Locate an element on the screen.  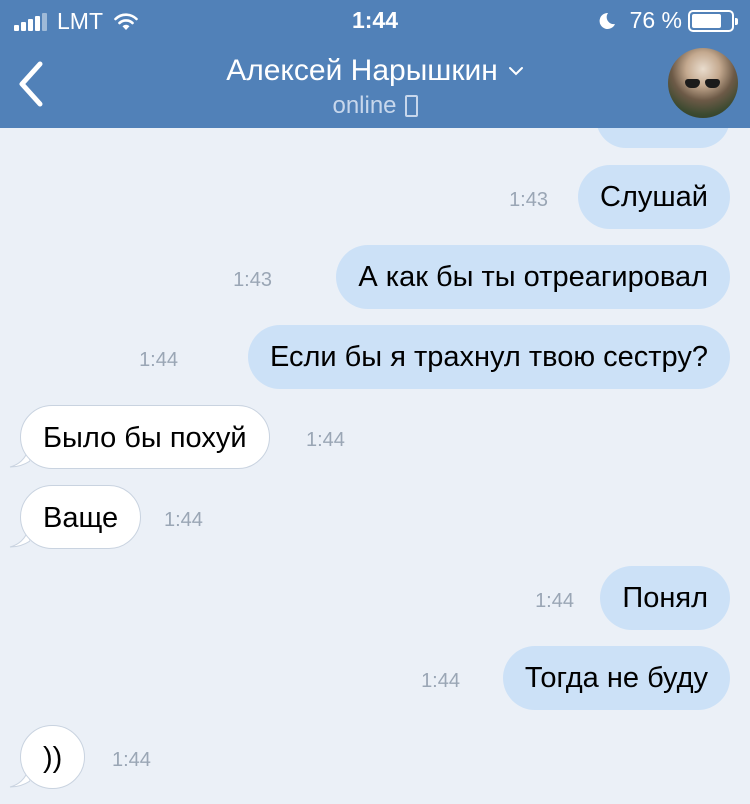
avatar is located at coordinates (703, 83).